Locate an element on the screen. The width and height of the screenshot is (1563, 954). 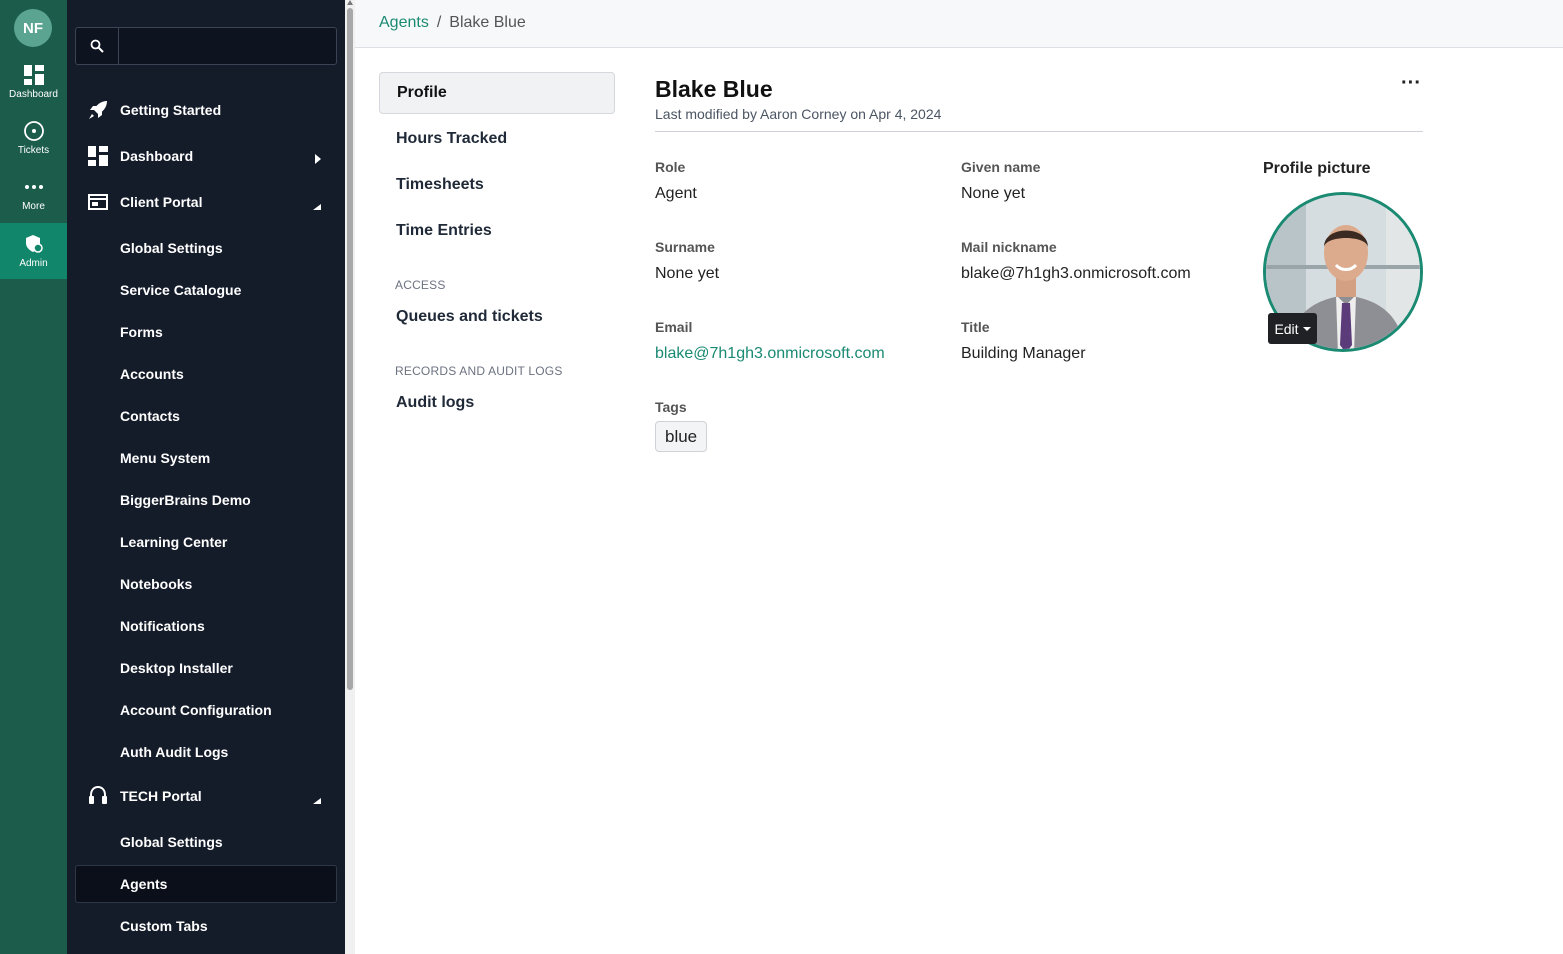
nav-subitem-service-catalogue: Service Catalogue is located at coordinates (206, 290).